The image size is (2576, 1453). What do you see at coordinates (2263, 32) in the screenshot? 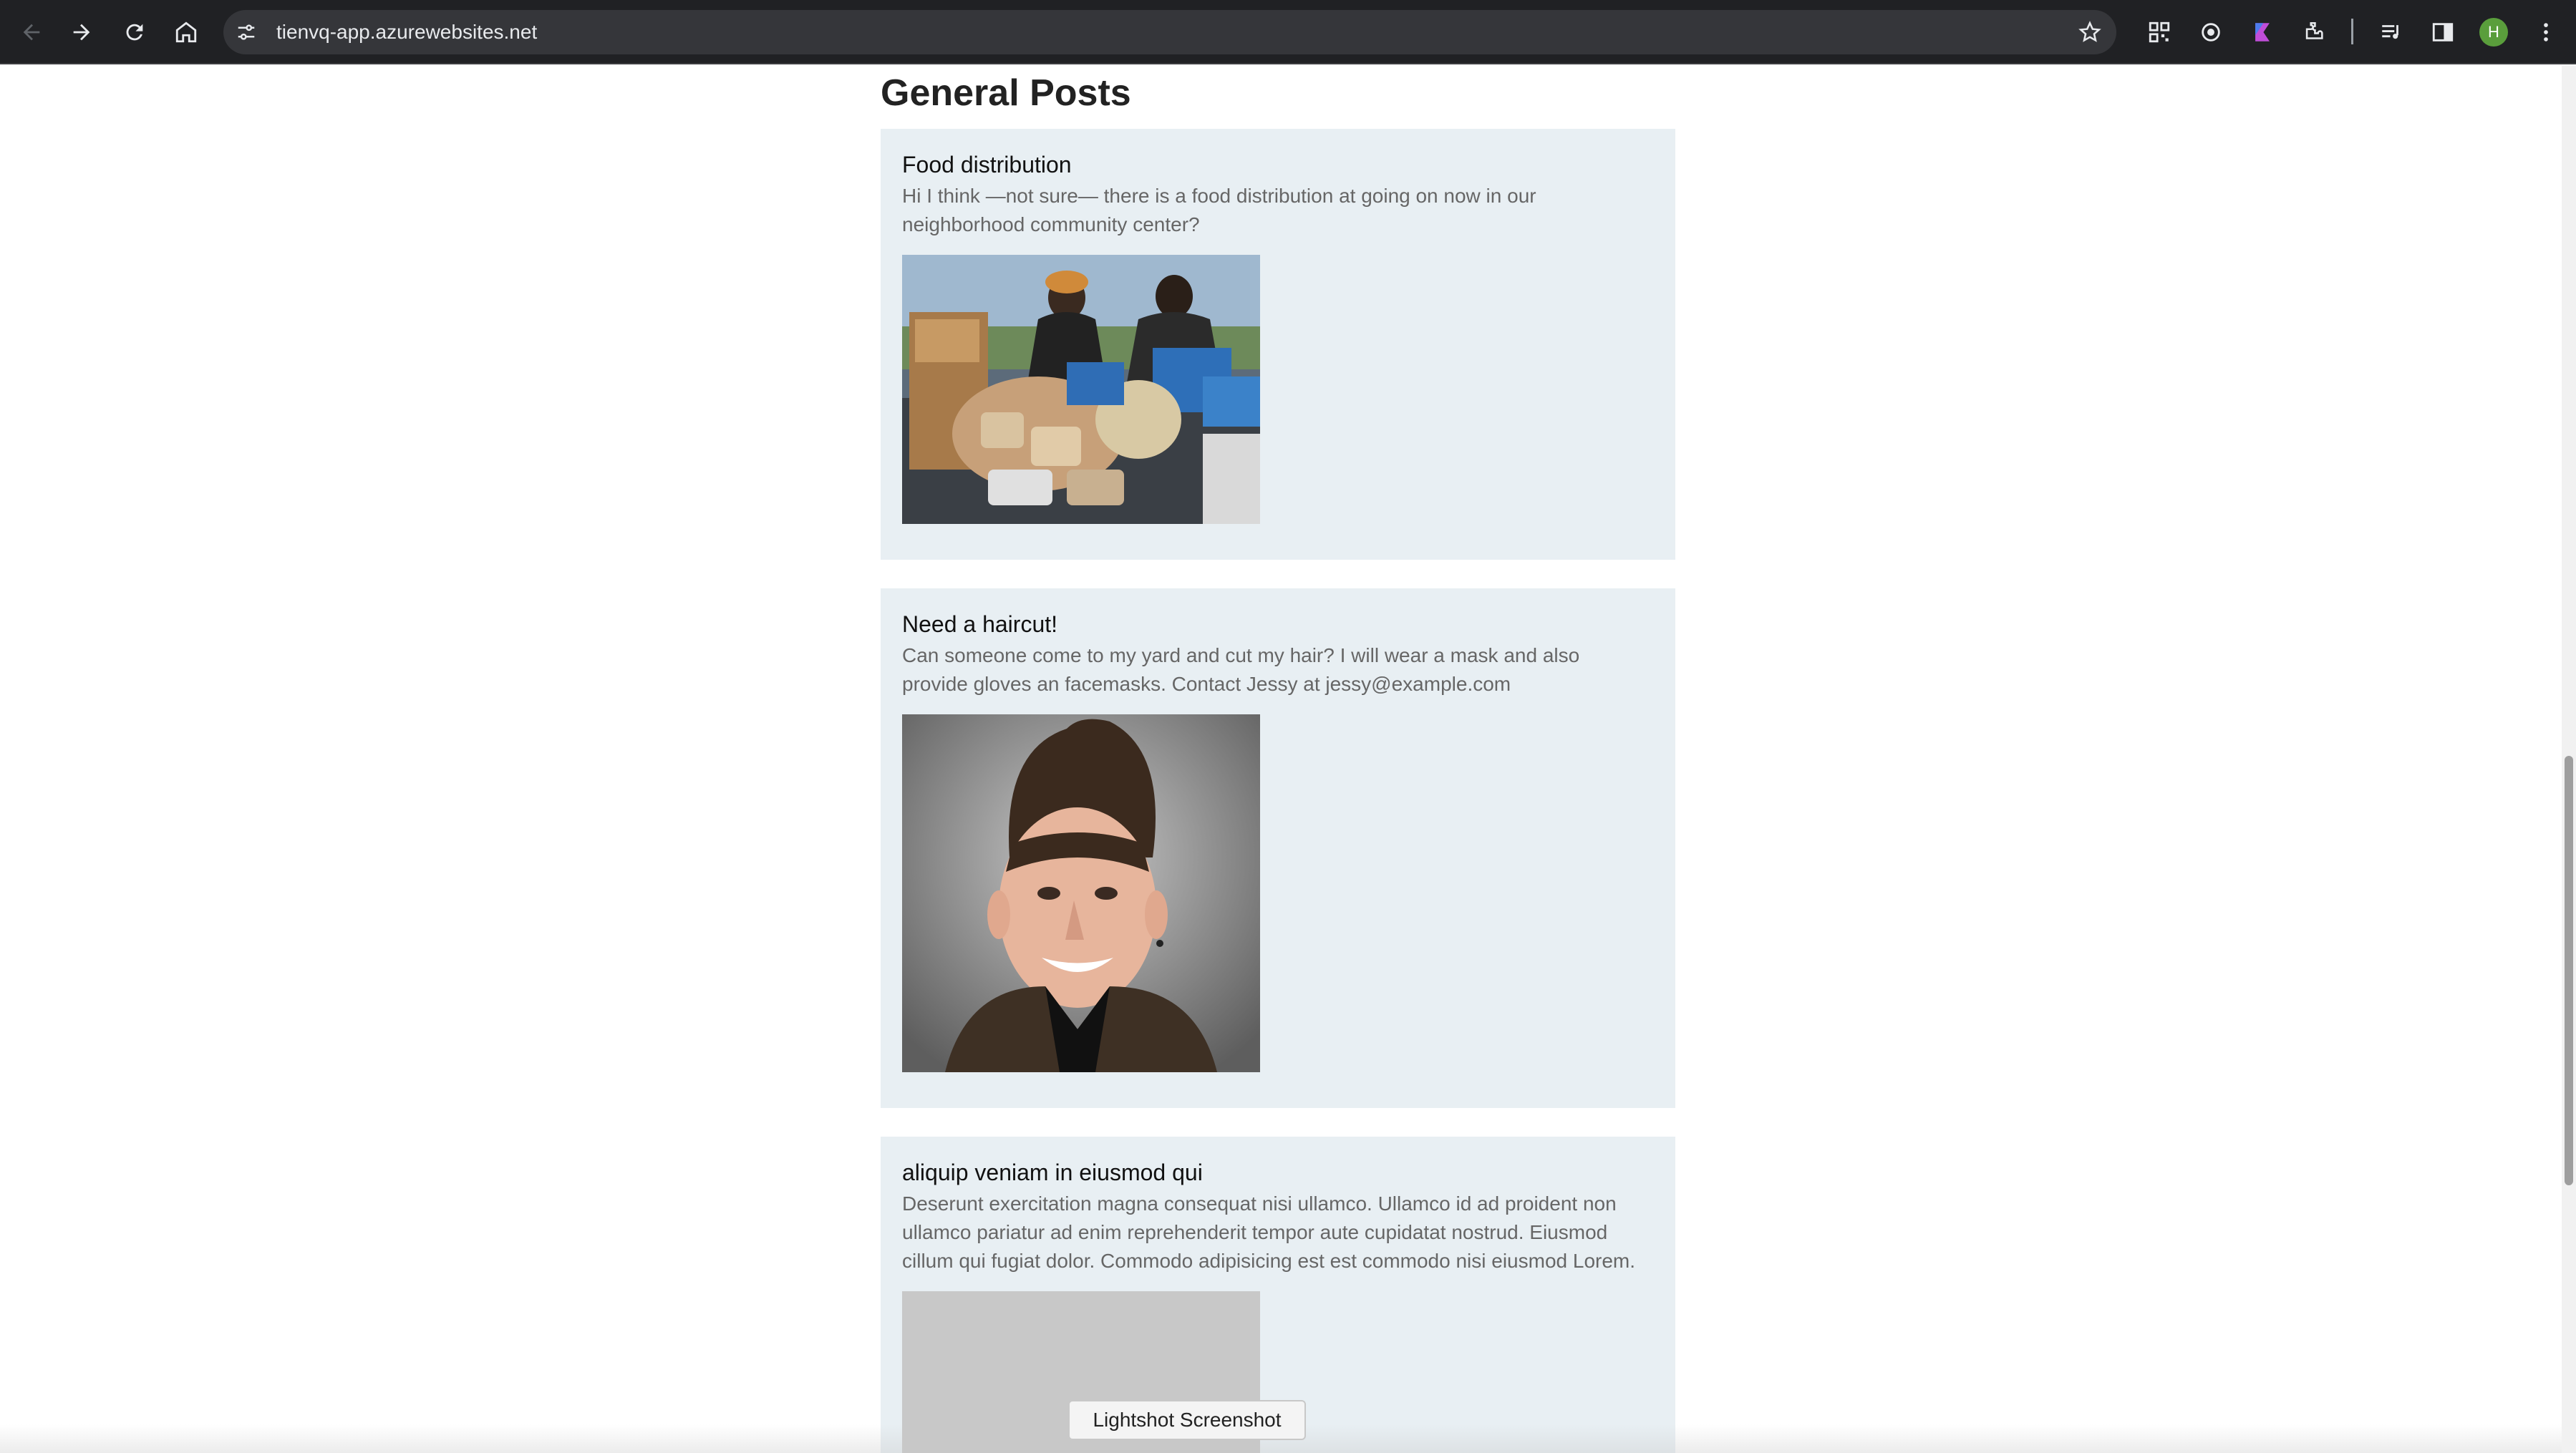
I see `flag-icon` at bounding box center [2263, 32].